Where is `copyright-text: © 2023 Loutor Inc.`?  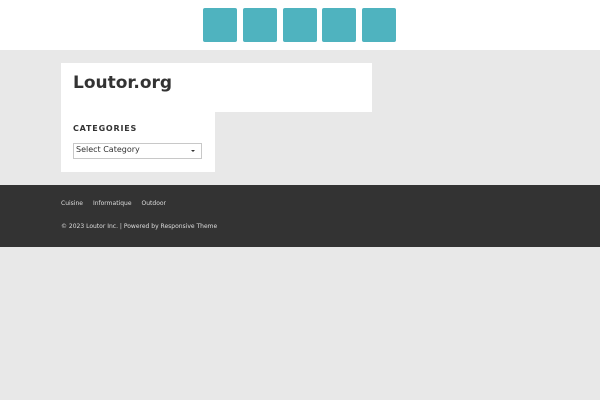 copyright-text: © 2023 Loutor Inc. is located at coordinates (89, 226).